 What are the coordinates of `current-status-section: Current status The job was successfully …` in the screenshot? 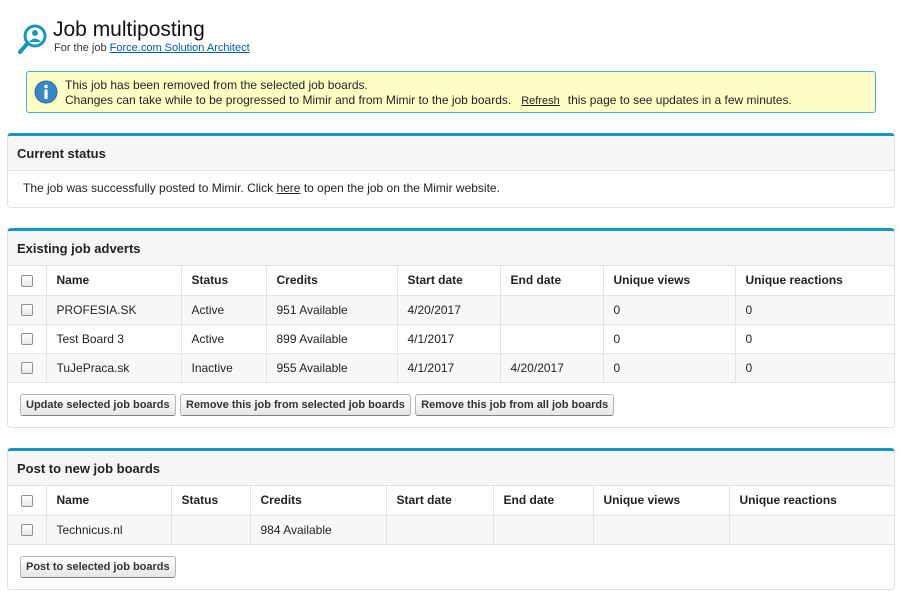 It's located at (451, 170).